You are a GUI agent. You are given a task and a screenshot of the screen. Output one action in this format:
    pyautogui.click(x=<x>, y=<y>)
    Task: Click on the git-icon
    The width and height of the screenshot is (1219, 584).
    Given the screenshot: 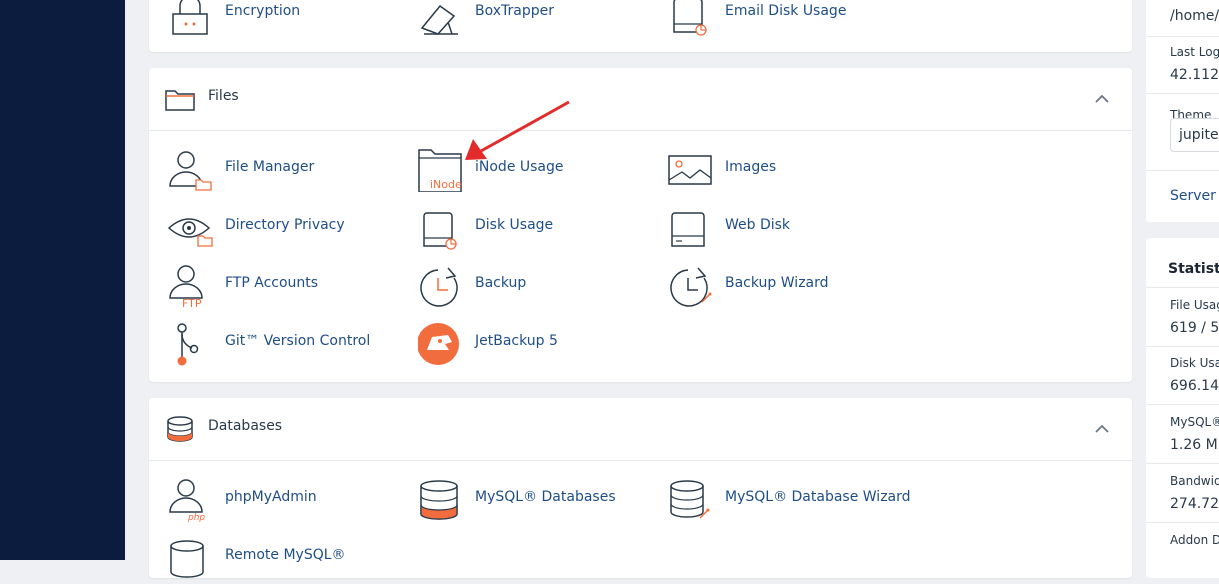 What is the action you would take?
    pyautogui.click(x=191, y=344)
    